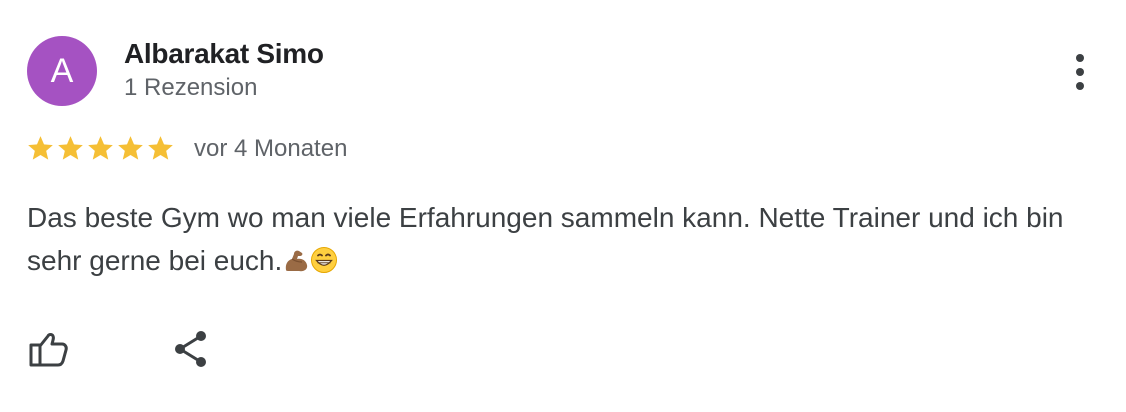 The height and width of the screenshot is (412, 1126). What do you see at coordinates (324, 258) in the screenshot?
I see `grinning-face-emoji` at bounding box center [324, 258].